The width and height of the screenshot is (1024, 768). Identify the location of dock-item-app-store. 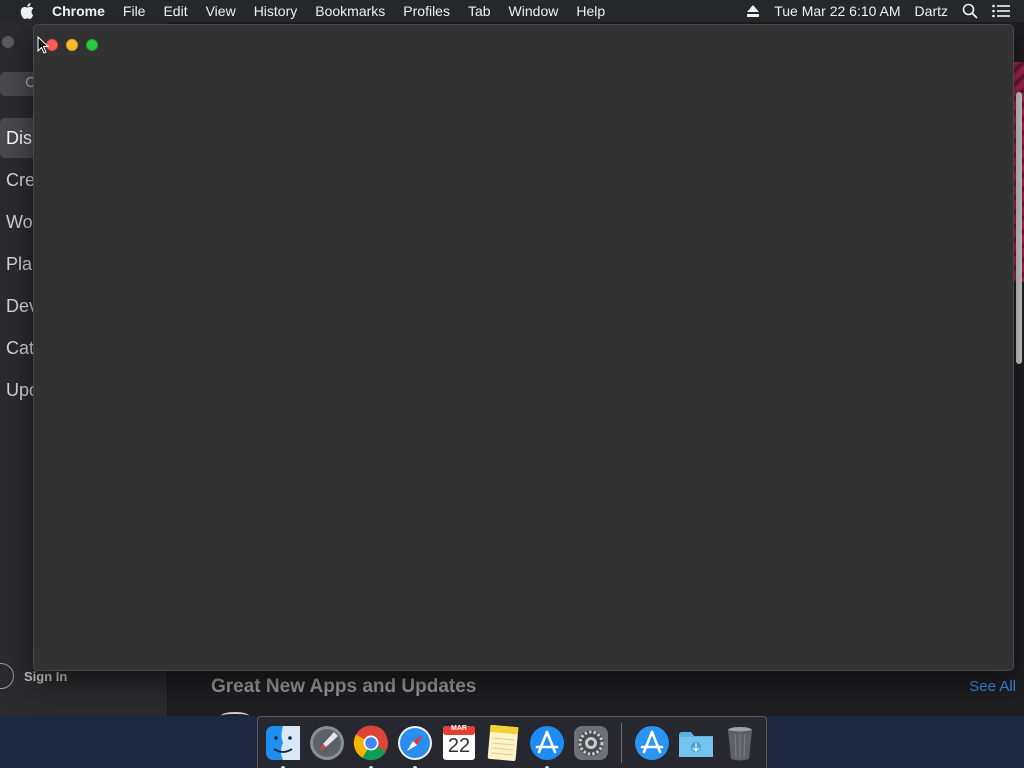
(547, 745).